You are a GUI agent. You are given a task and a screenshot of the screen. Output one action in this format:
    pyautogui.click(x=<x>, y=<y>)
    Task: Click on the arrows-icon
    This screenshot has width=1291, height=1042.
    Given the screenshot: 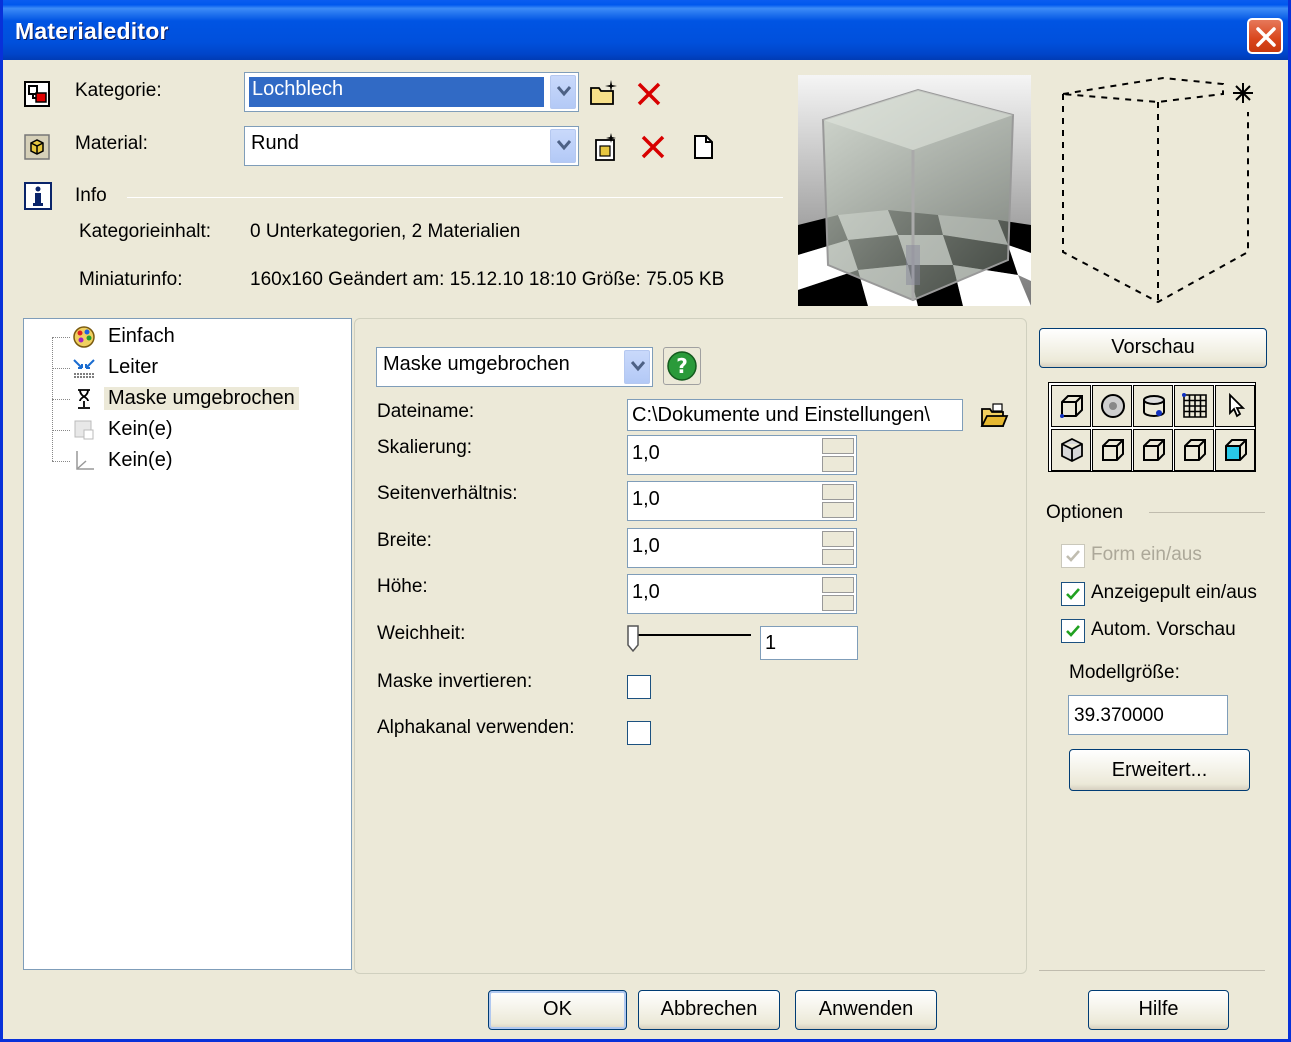 What is the action you would take?
    pyautogui.click(x=84, y=368)
    